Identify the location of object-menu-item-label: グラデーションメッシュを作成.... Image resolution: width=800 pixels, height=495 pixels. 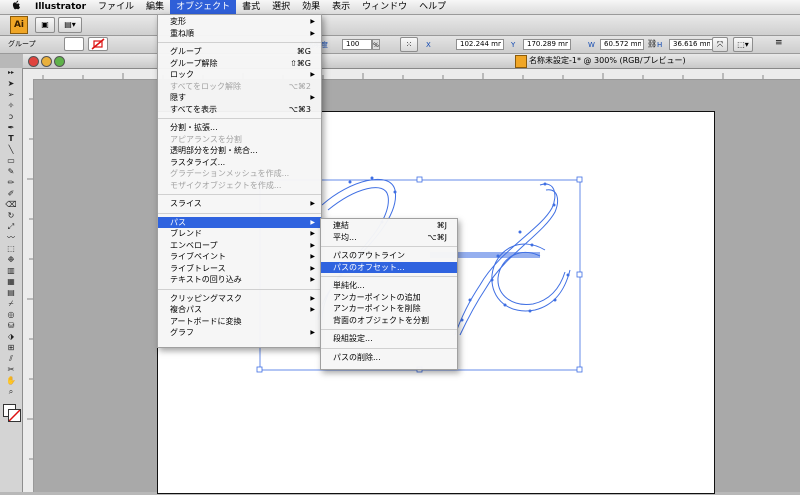
(230, 173).